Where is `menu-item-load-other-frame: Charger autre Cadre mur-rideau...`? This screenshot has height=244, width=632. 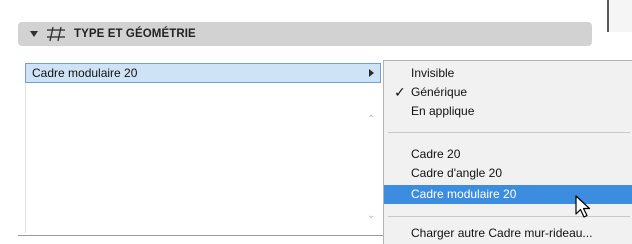
menu-item-load-other-frame: Charger autre Cadre mur-rideau... is located at coordinates (508, 233).